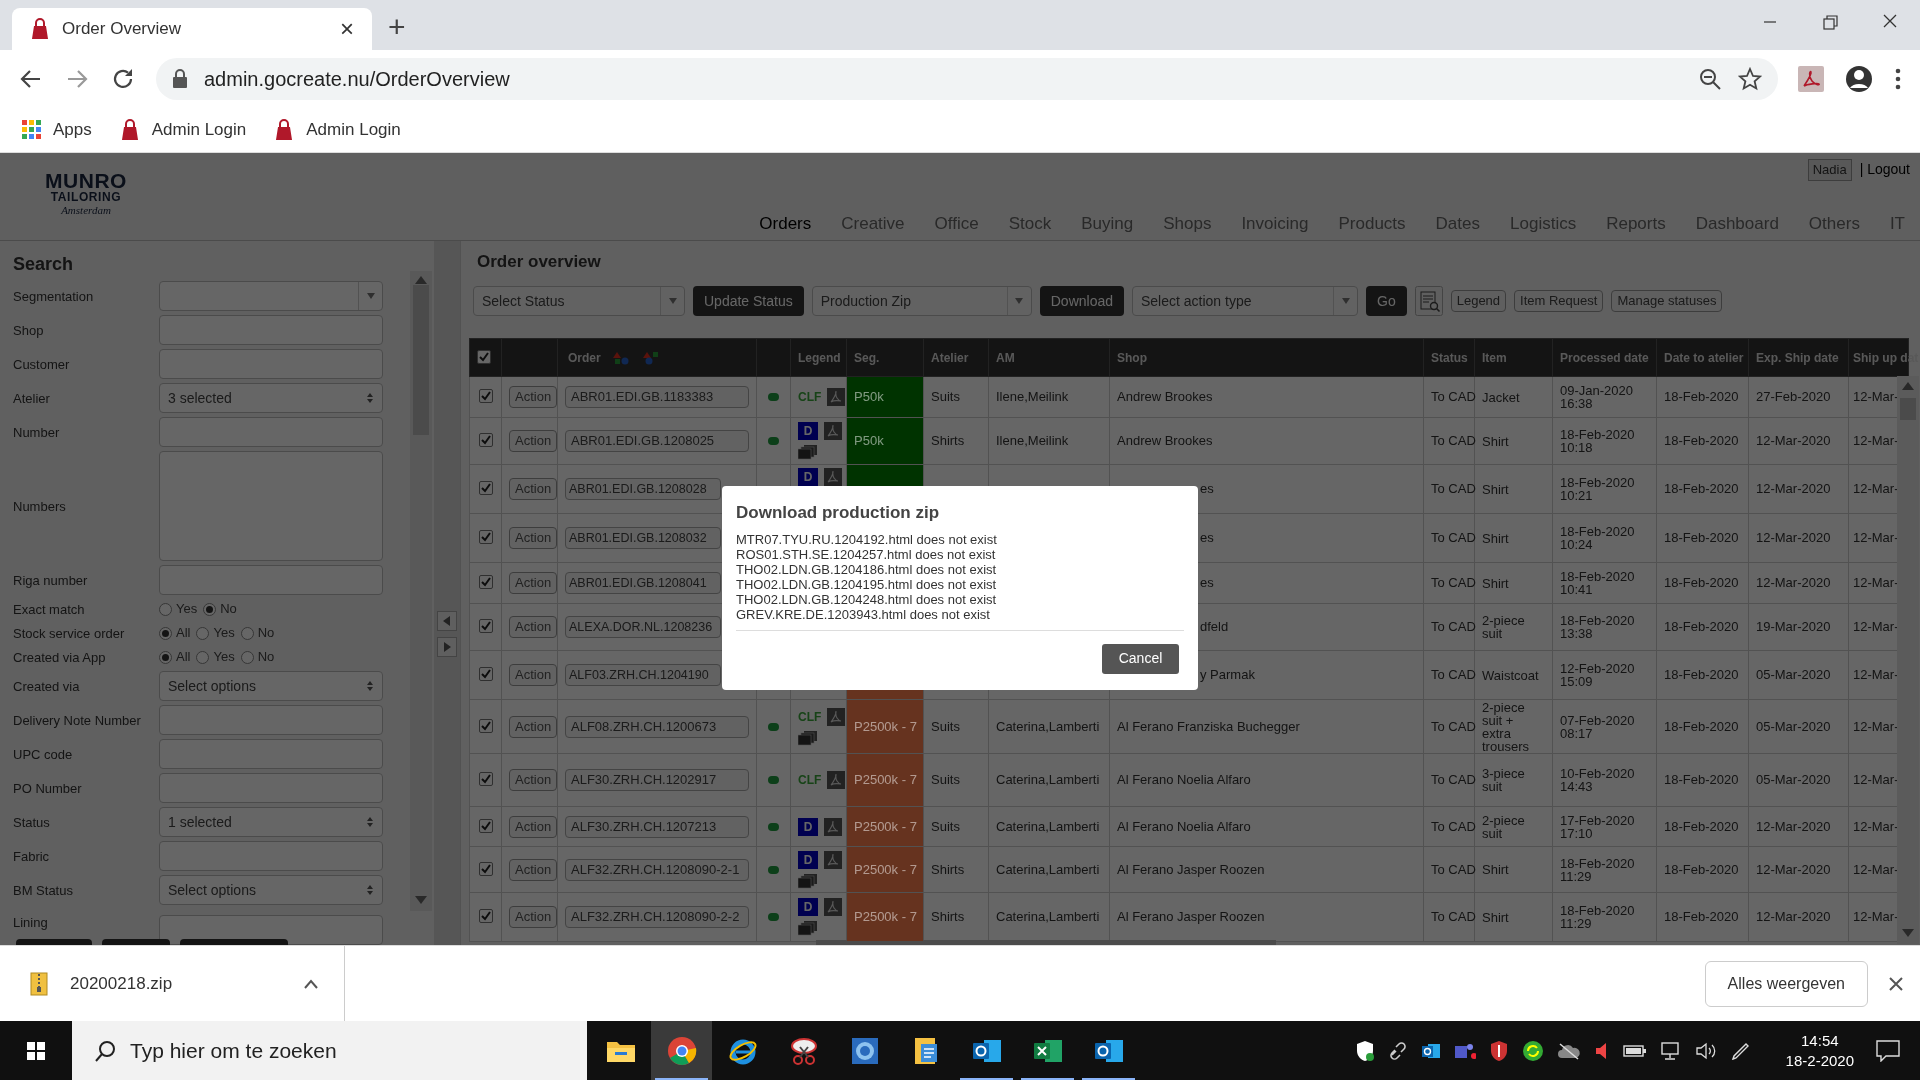  Describe the element at coordinates (1898, 78) in the screenshot. I see `menu-icon` at that location.